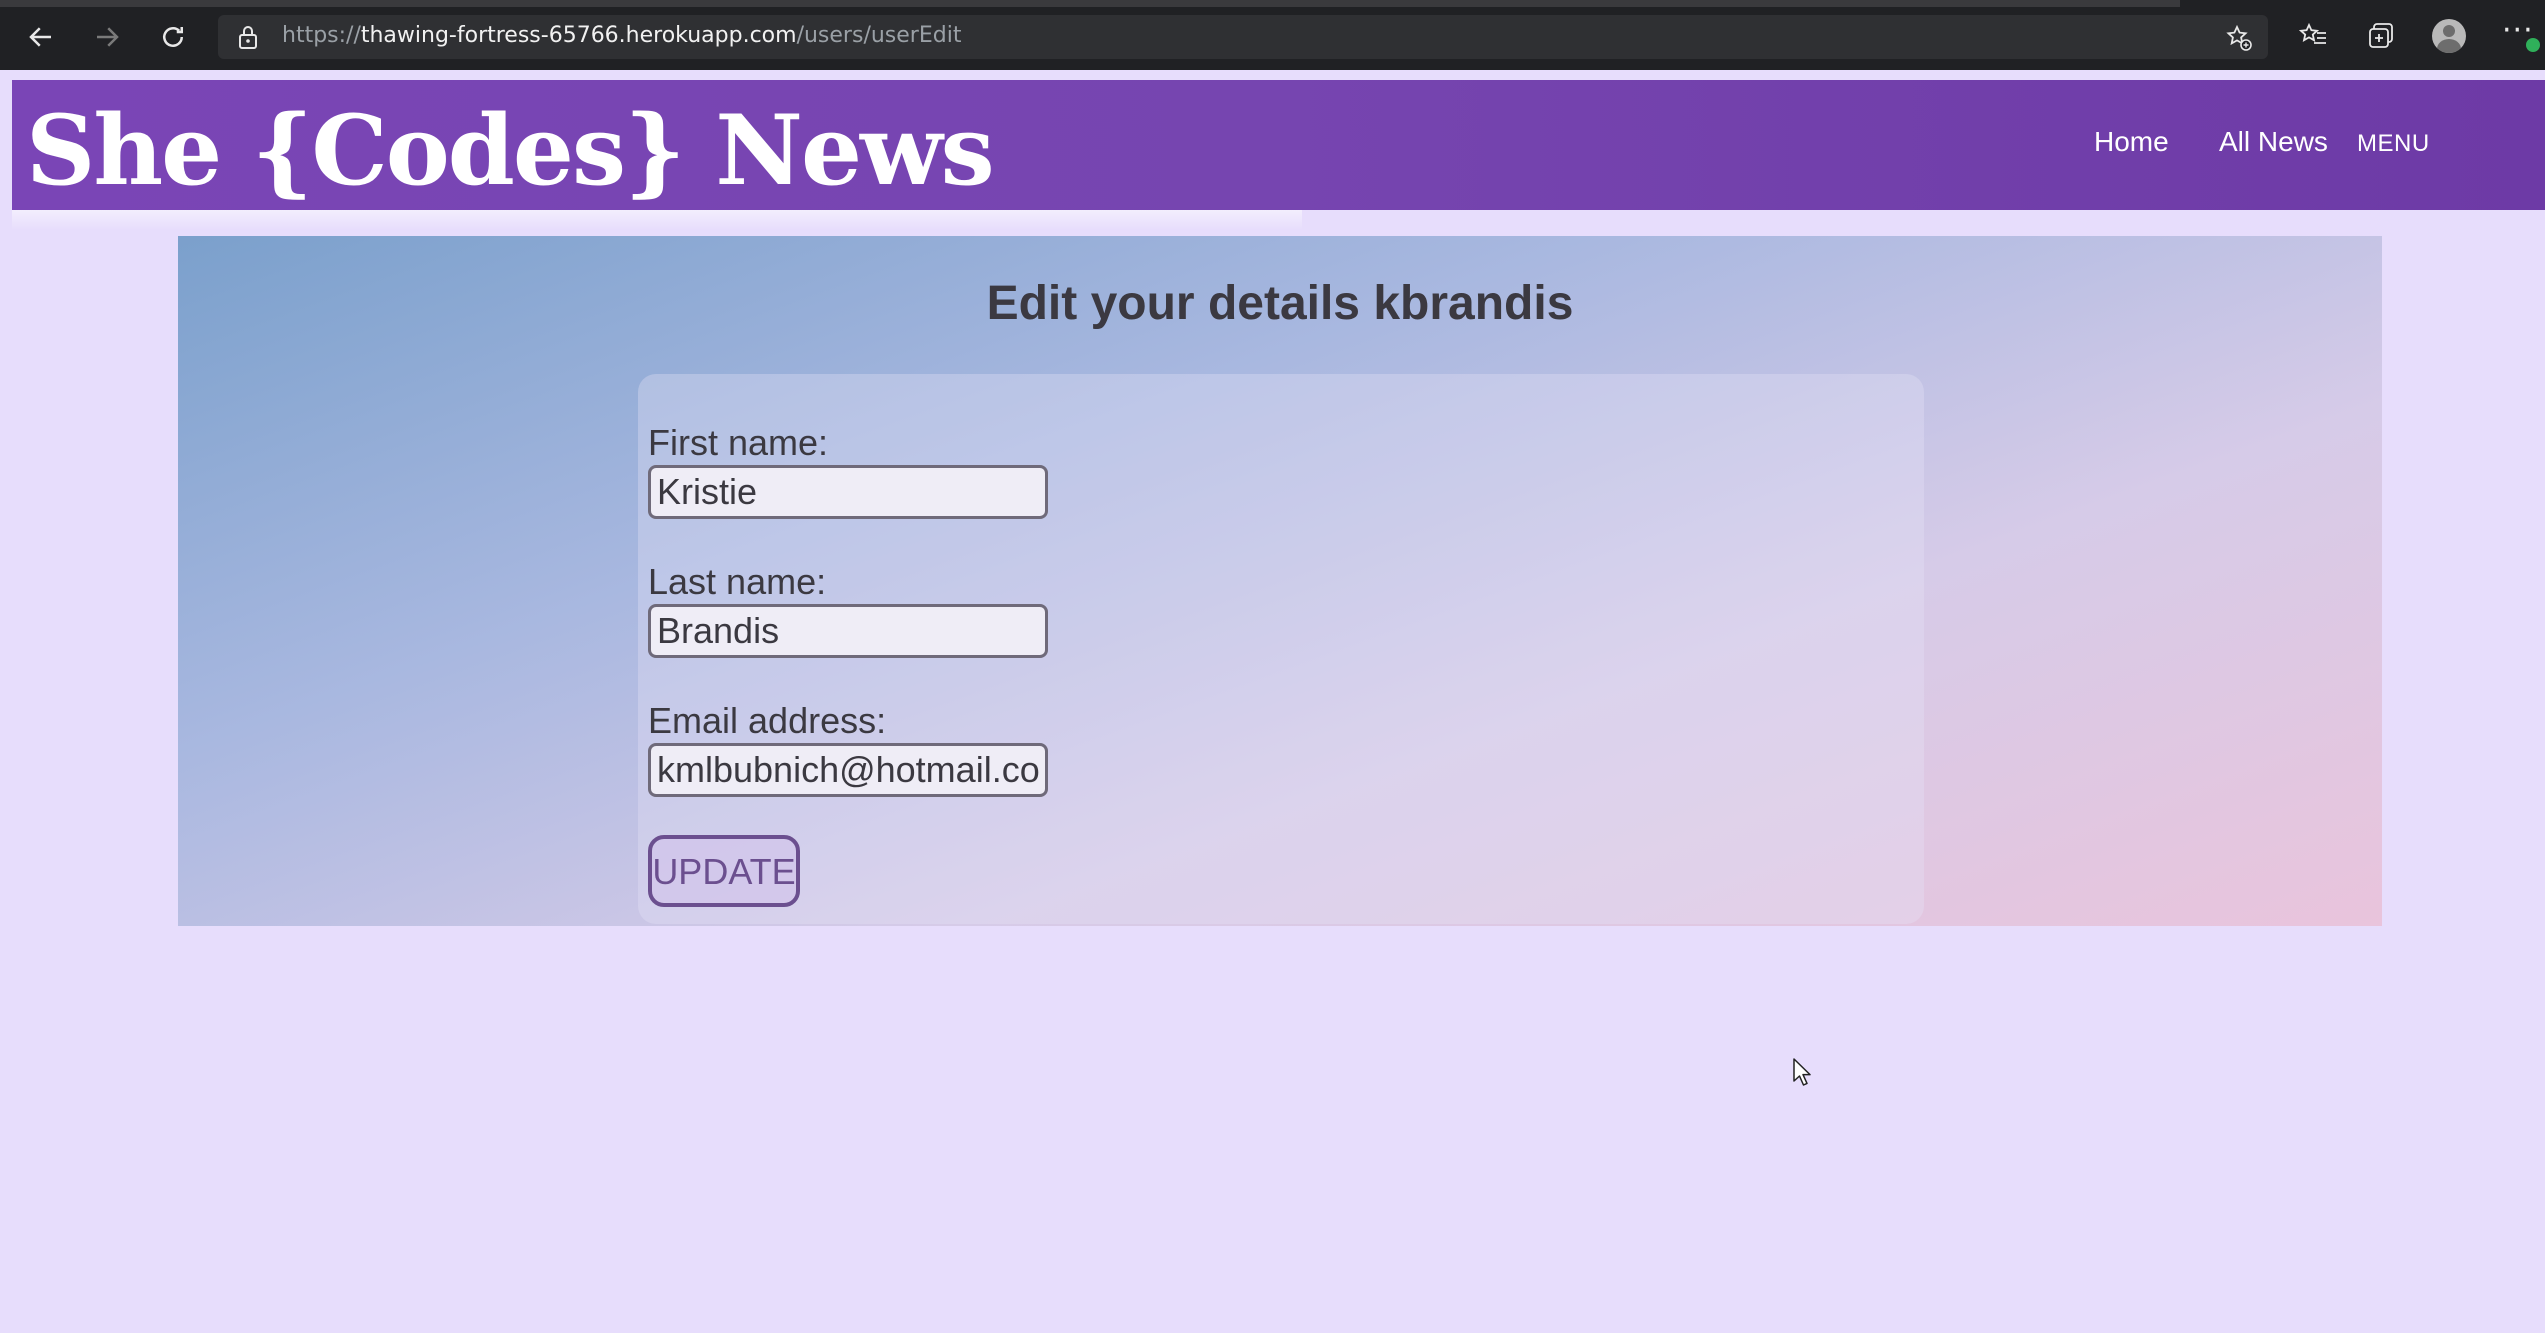 The image size is (2545, 1333). Describe the element at coordinates (848, 631) in the screenshot. I see `last-name-input` at that location.